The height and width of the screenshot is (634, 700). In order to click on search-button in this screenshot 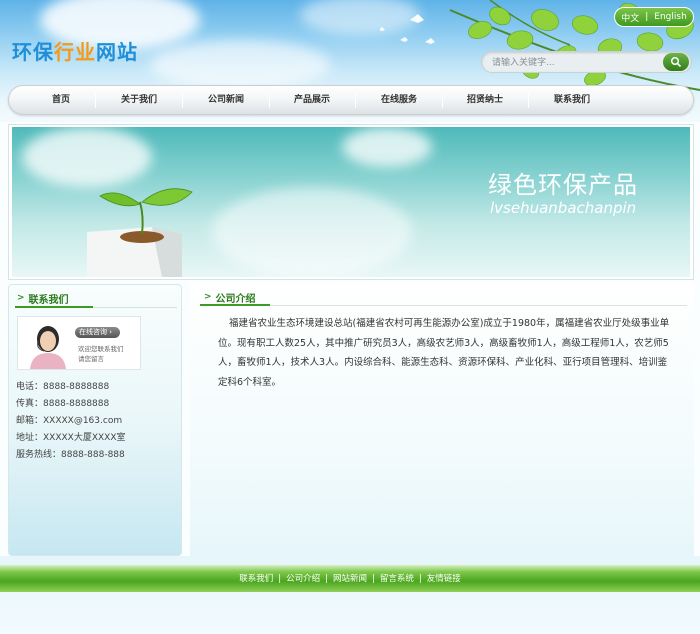, I will do `click(676, 62)`.